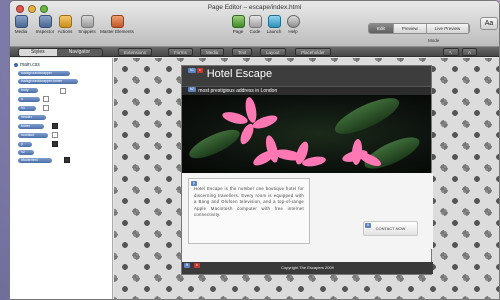 The image size is (500, 300). Describe the element at coordinates (192, 89) in the screenshot. I see `element-tag: h2` at that location.